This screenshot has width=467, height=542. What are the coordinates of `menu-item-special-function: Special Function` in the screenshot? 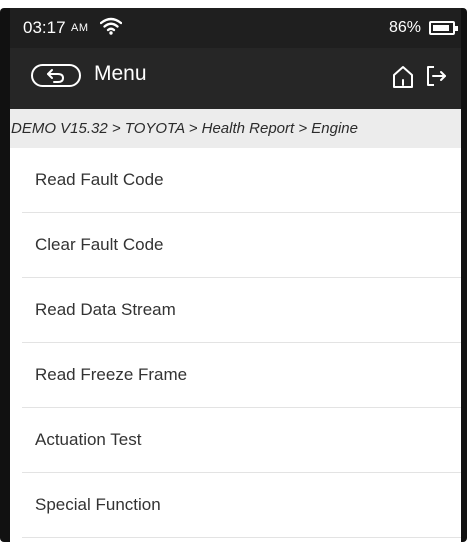 It's located at (241, 505).